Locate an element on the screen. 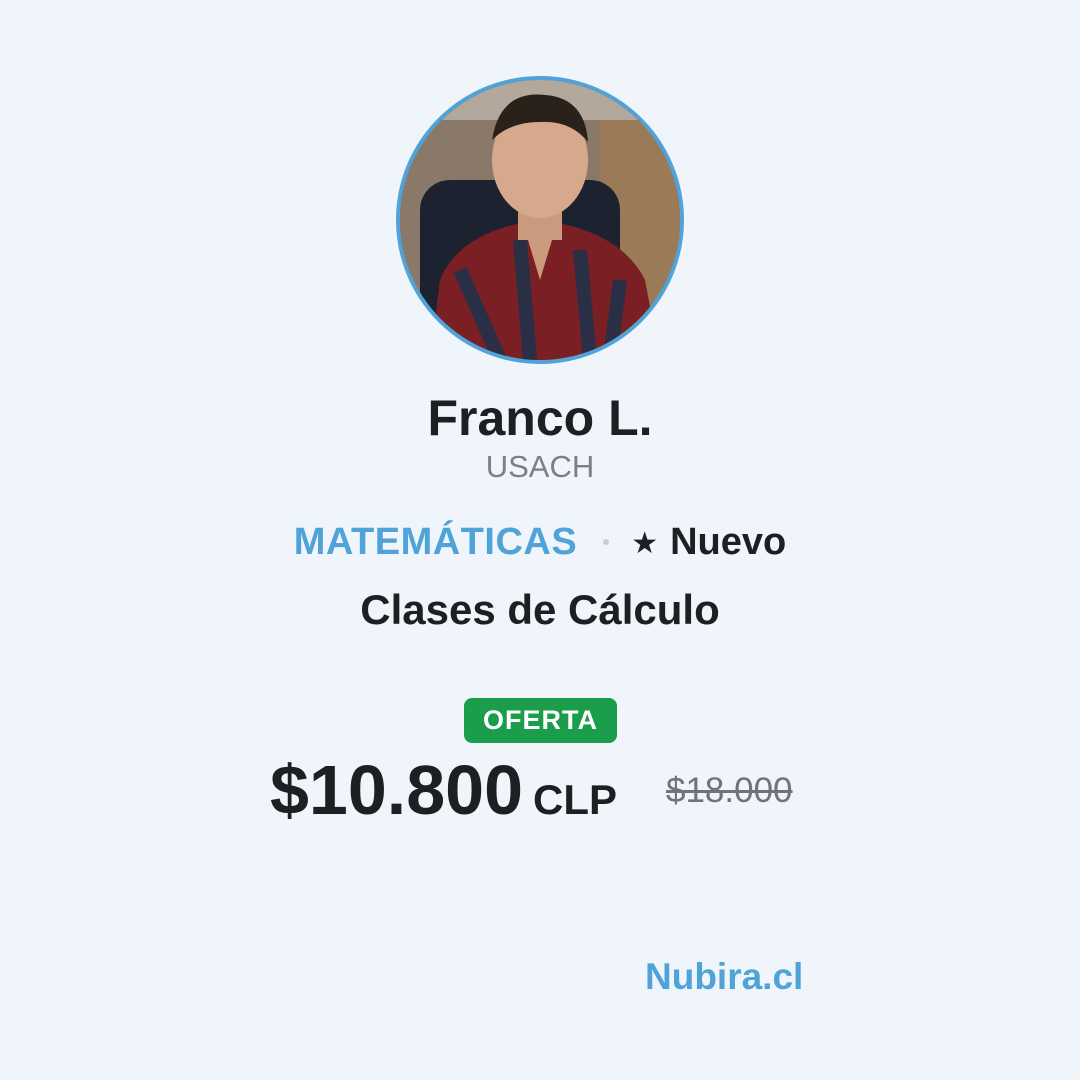 The height and width of the screenshot is (1080, 1080). tutor-name: Franco L. is located at coordinates (540, 418).